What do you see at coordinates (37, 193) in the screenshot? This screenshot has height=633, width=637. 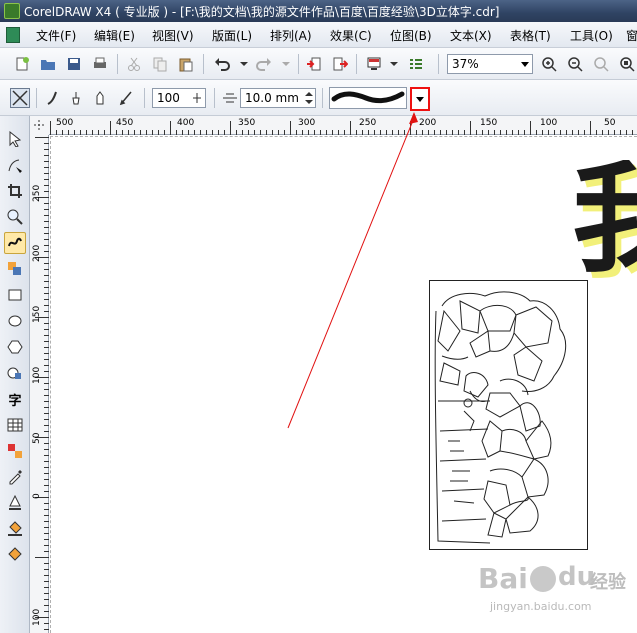 I see `ruler-label: 250` at bounding box center [37, 193].